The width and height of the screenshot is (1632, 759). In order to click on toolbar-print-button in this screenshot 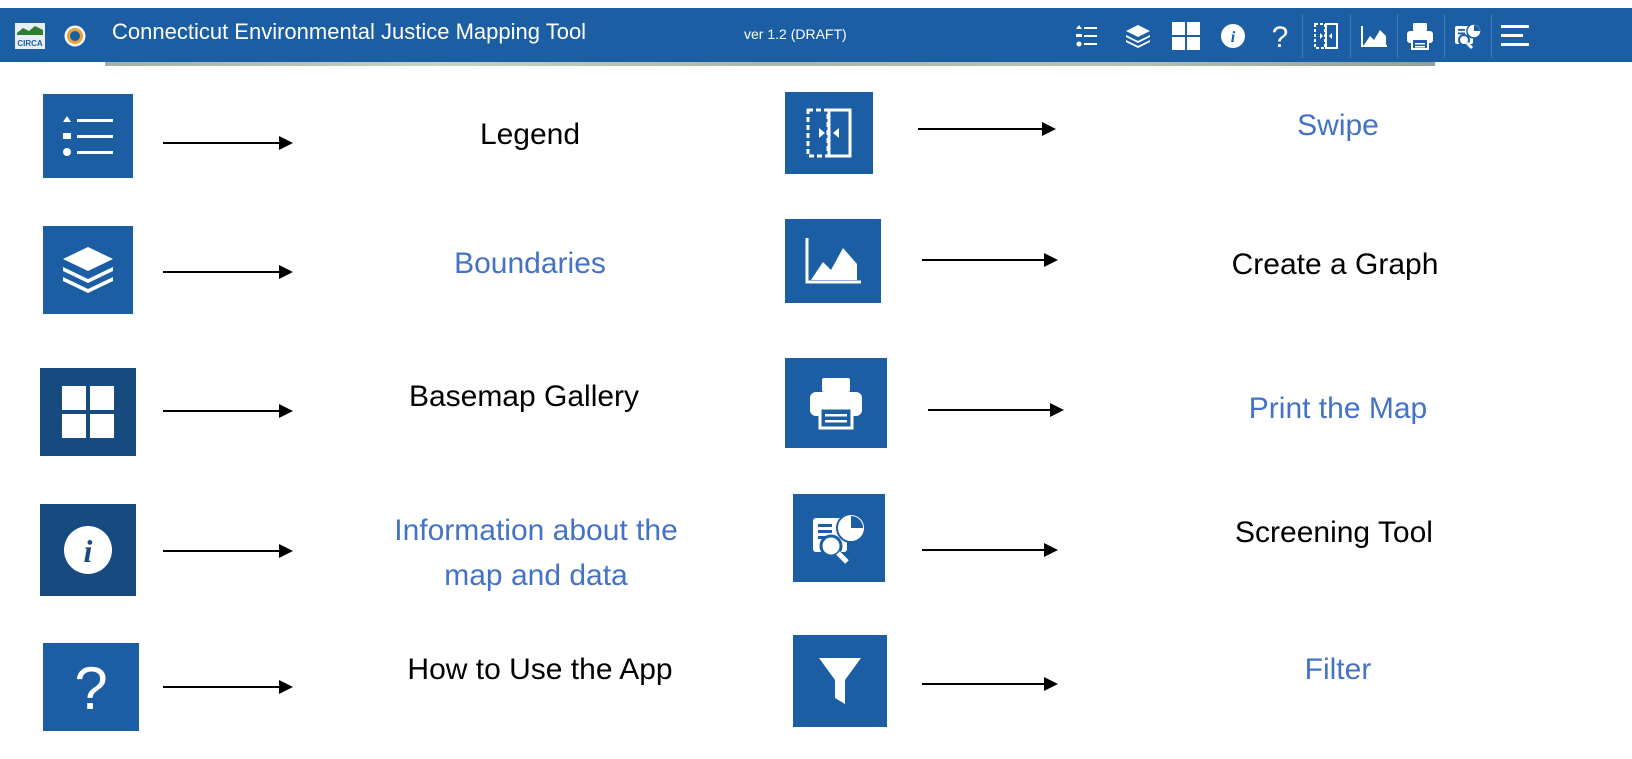, I will do `click(1420, 36)`.